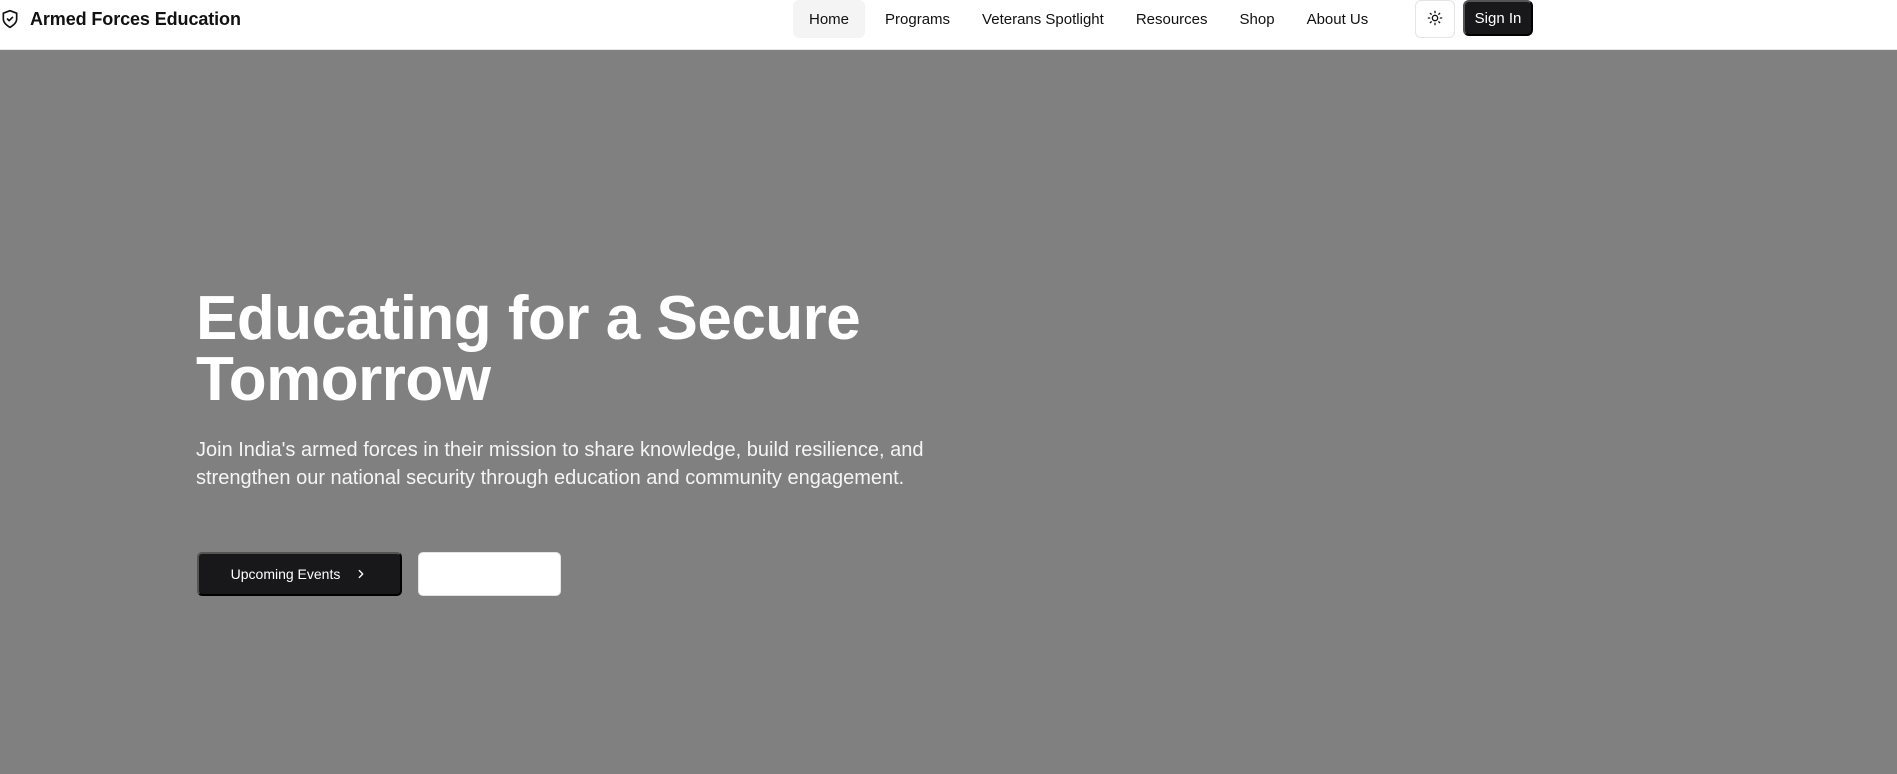  What do you see at coordinates (917, 19) in the screenshot?
I see `nav-programs: Programs` at bounding box center [917, 19].